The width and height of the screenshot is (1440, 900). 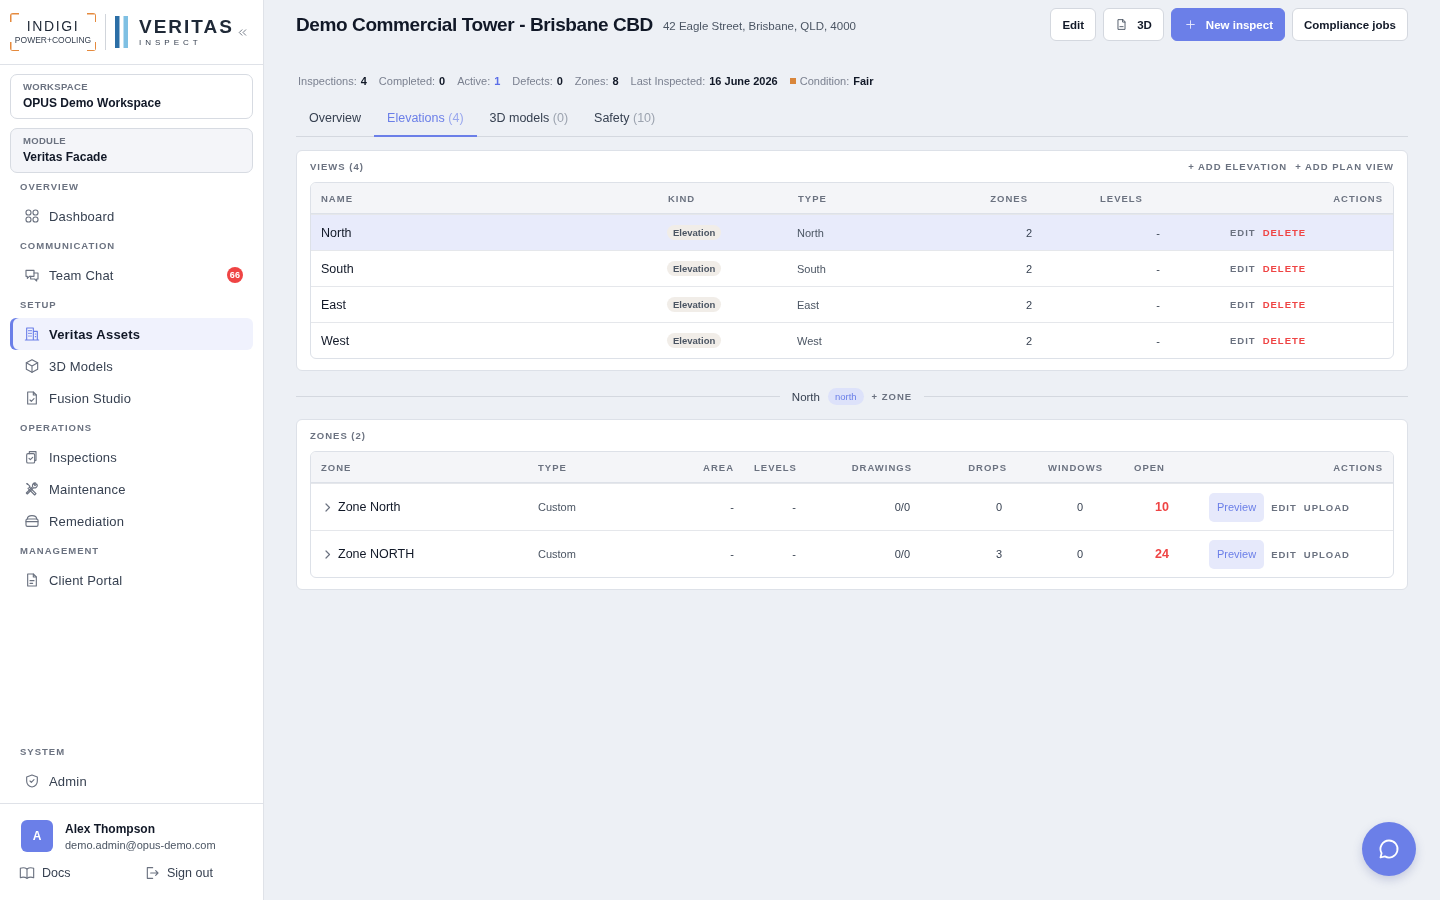 What do you see at coordinates (131, 334) in the screenshot?
I see `sidebar-item: Veritas Assets` at bounding box center [131, 334].